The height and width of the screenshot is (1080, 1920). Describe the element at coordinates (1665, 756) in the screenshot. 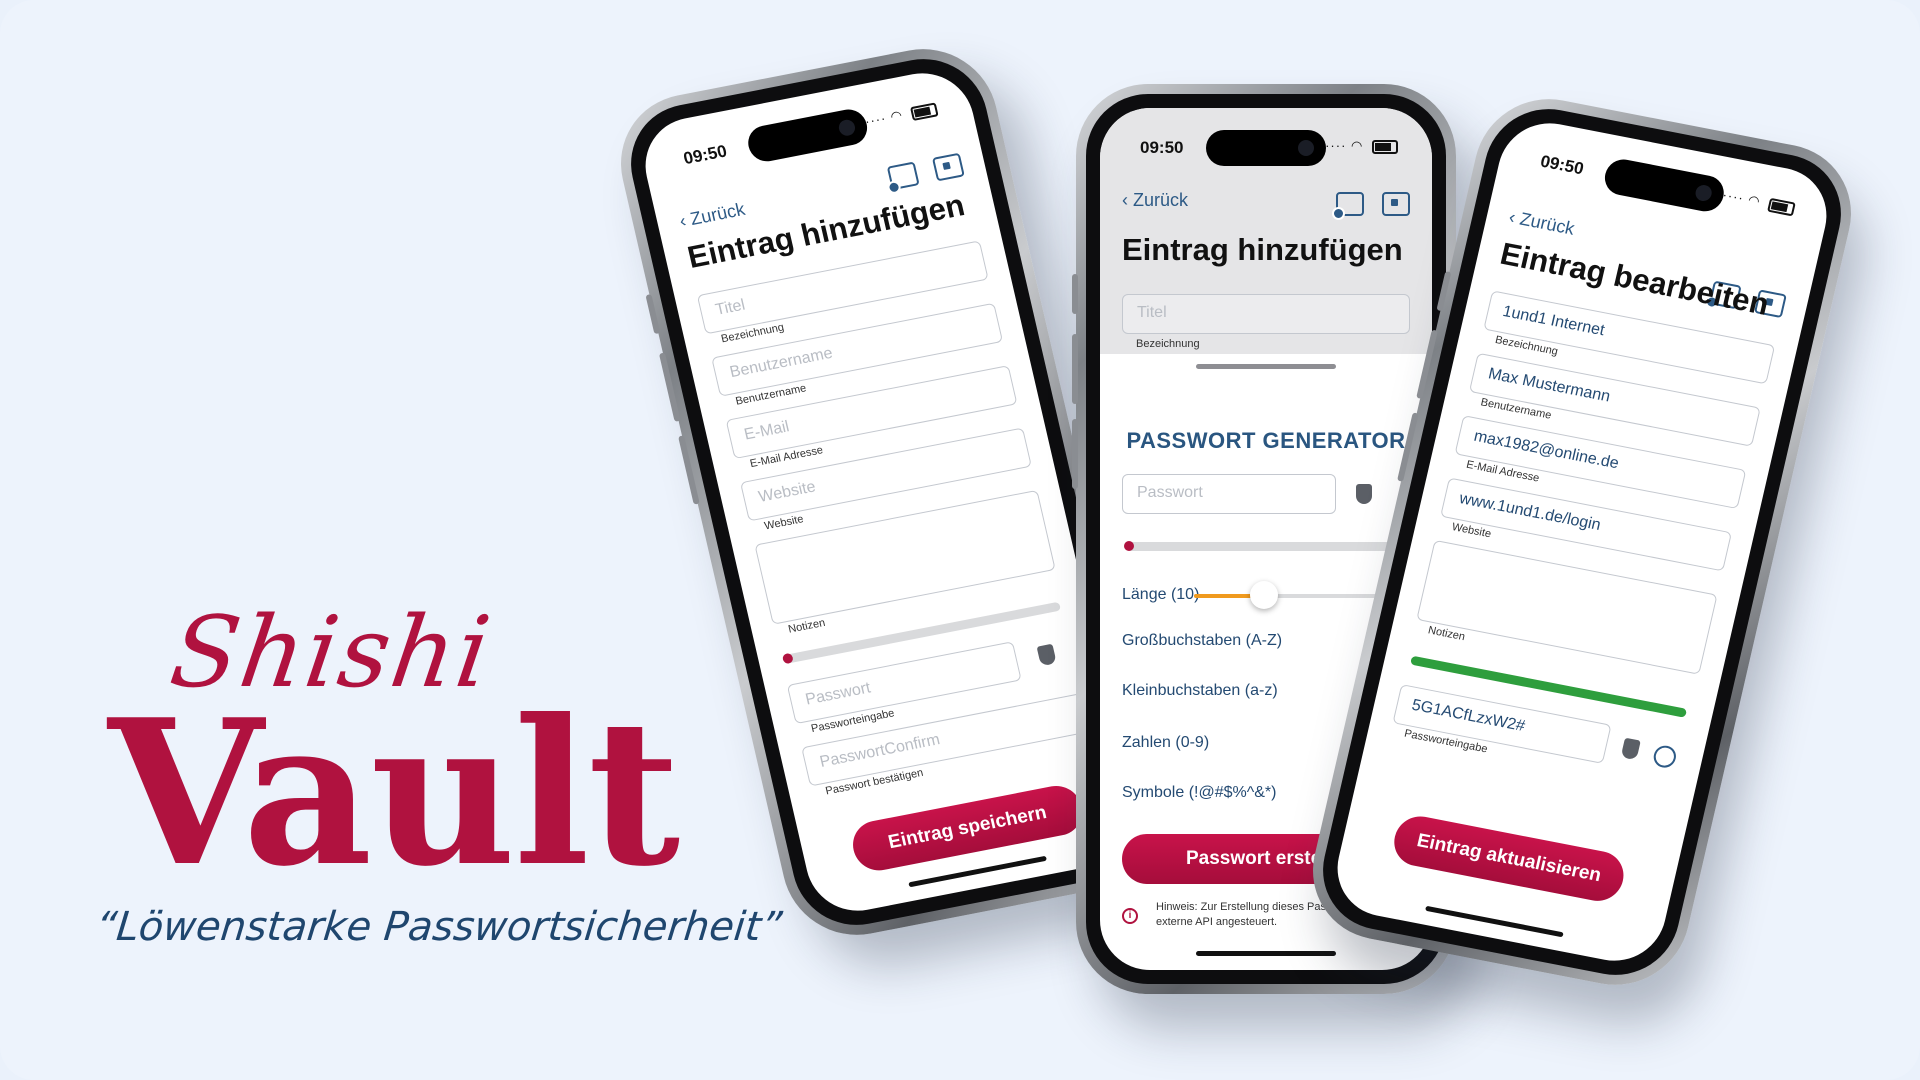

I see `refresh-icon` at that location.